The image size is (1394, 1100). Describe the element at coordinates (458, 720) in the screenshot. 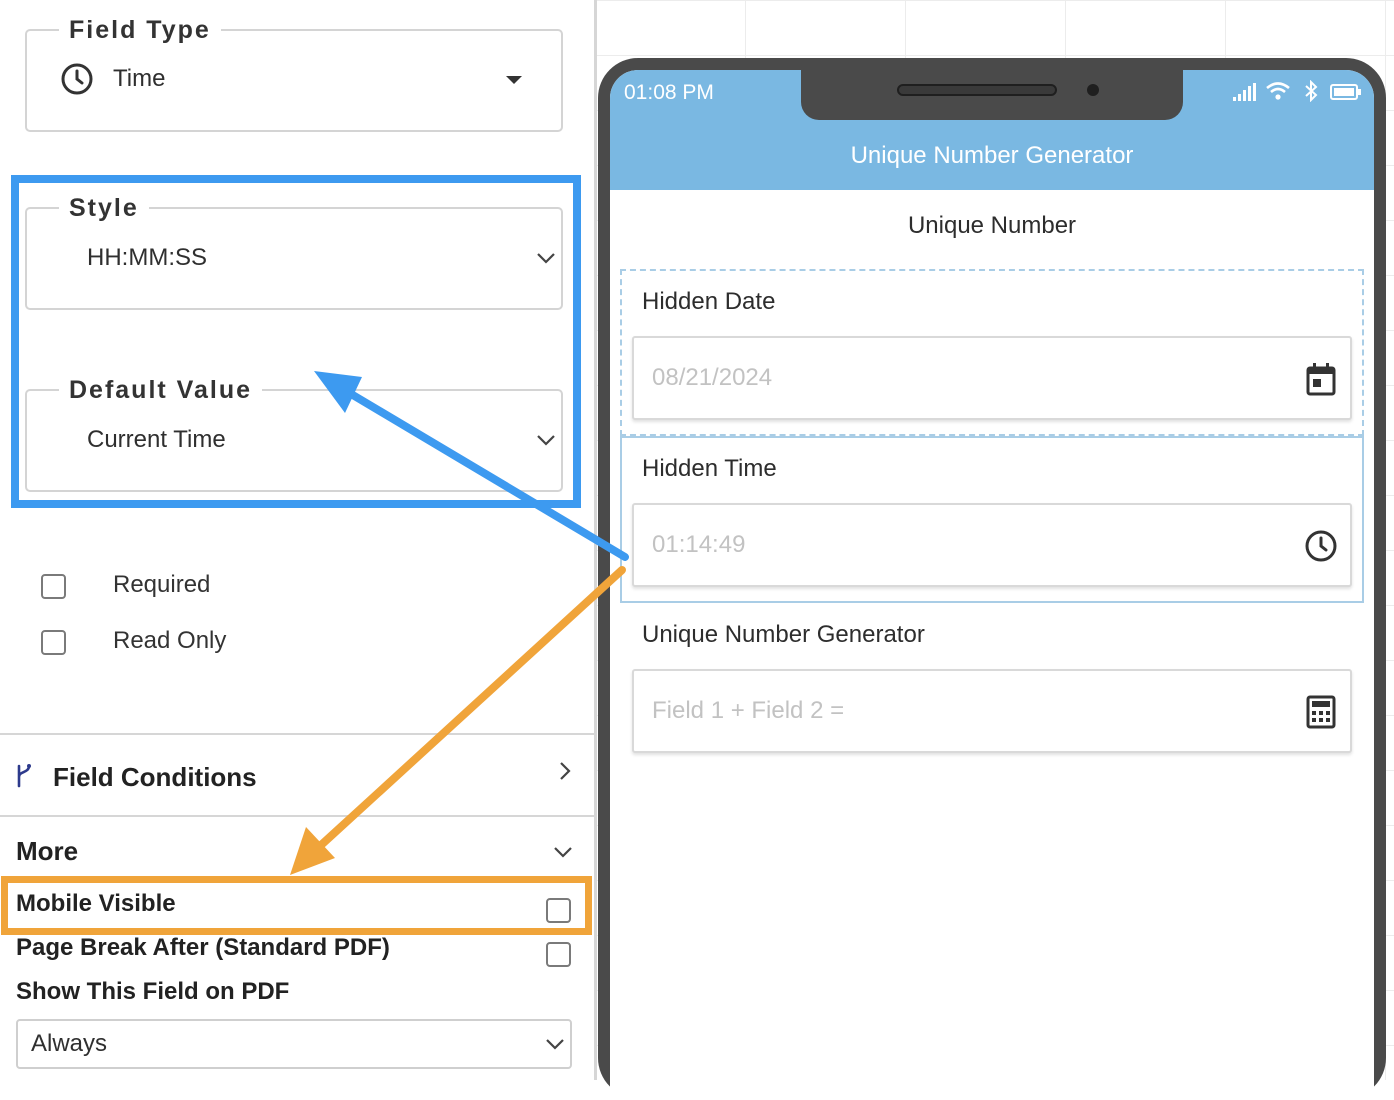

I see `orange-arrow` at that location.